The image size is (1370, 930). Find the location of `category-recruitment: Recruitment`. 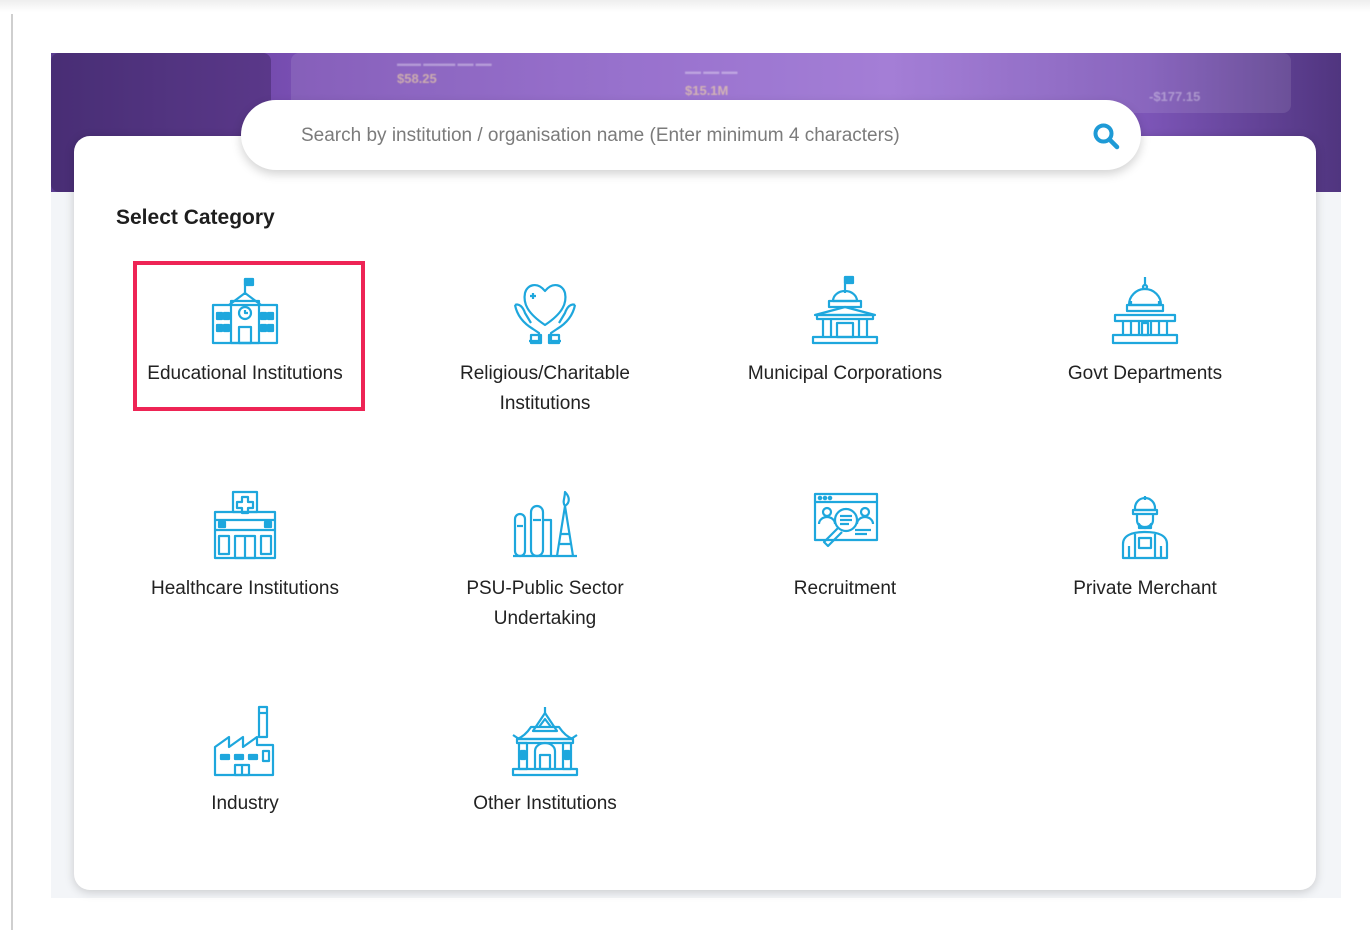

category-recruitment: Recruitment is located at coordinates (845, 580).